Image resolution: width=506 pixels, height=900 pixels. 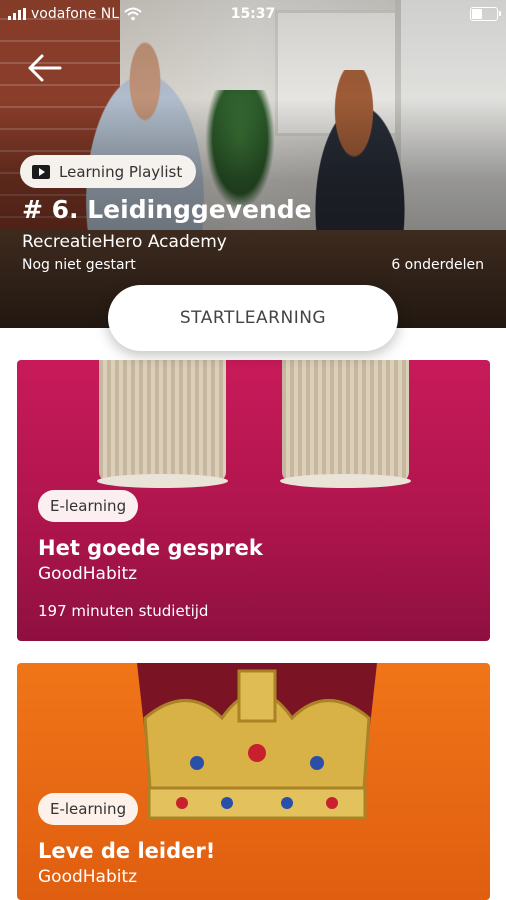 I want to click on status-bar: vodafone NL 15:37, so click(x=253, y=14).